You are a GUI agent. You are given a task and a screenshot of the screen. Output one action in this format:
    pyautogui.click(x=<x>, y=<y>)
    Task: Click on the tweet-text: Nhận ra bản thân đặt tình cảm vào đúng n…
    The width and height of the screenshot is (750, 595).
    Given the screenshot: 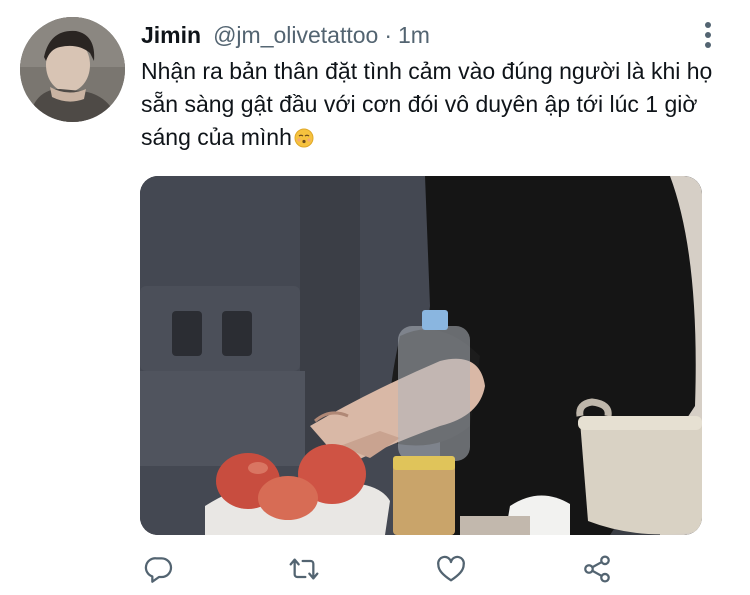 What is the action you would take?
    pyautogui.click(x=431, y=104)
    